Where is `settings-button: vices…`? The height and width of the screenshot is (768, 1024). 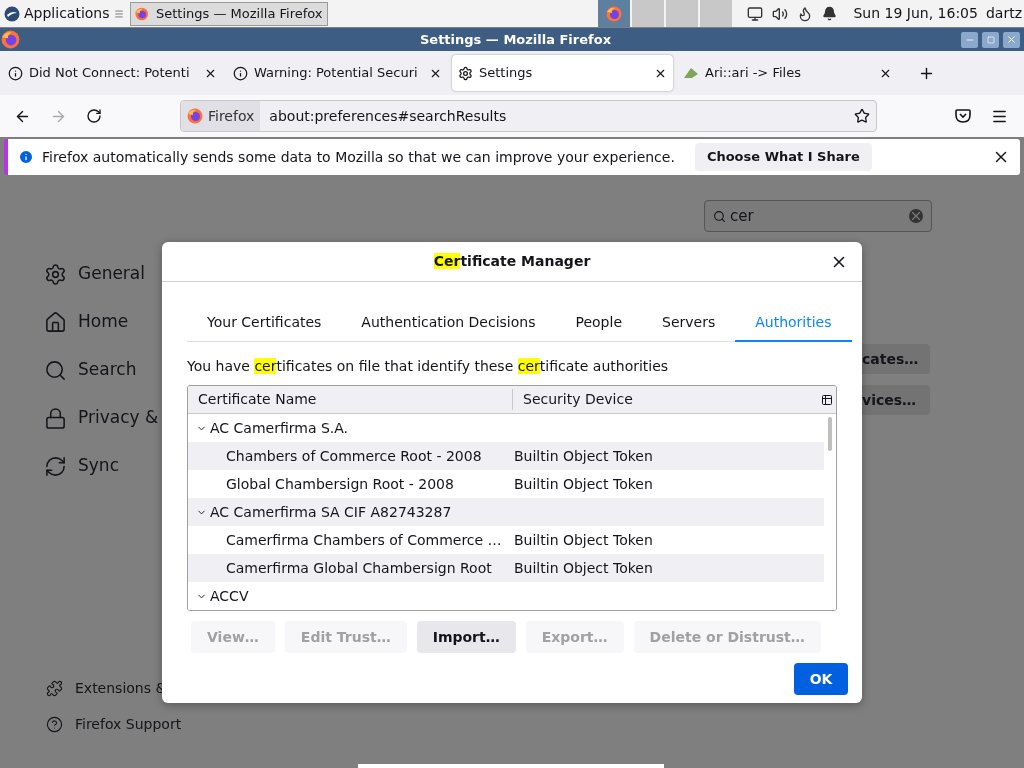
settings-button: vices… is located at coordinates (896, 400).